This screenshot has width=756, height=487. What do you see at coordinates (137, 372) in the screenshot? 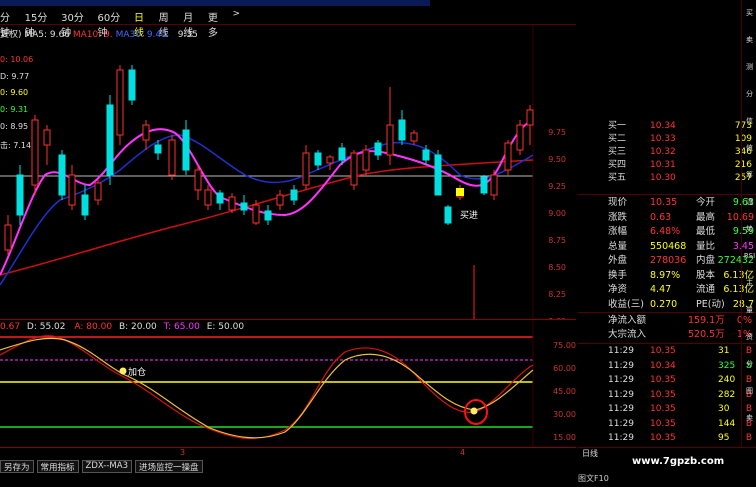
I see `add-label: 加仓` at bounding box center [137, 372].